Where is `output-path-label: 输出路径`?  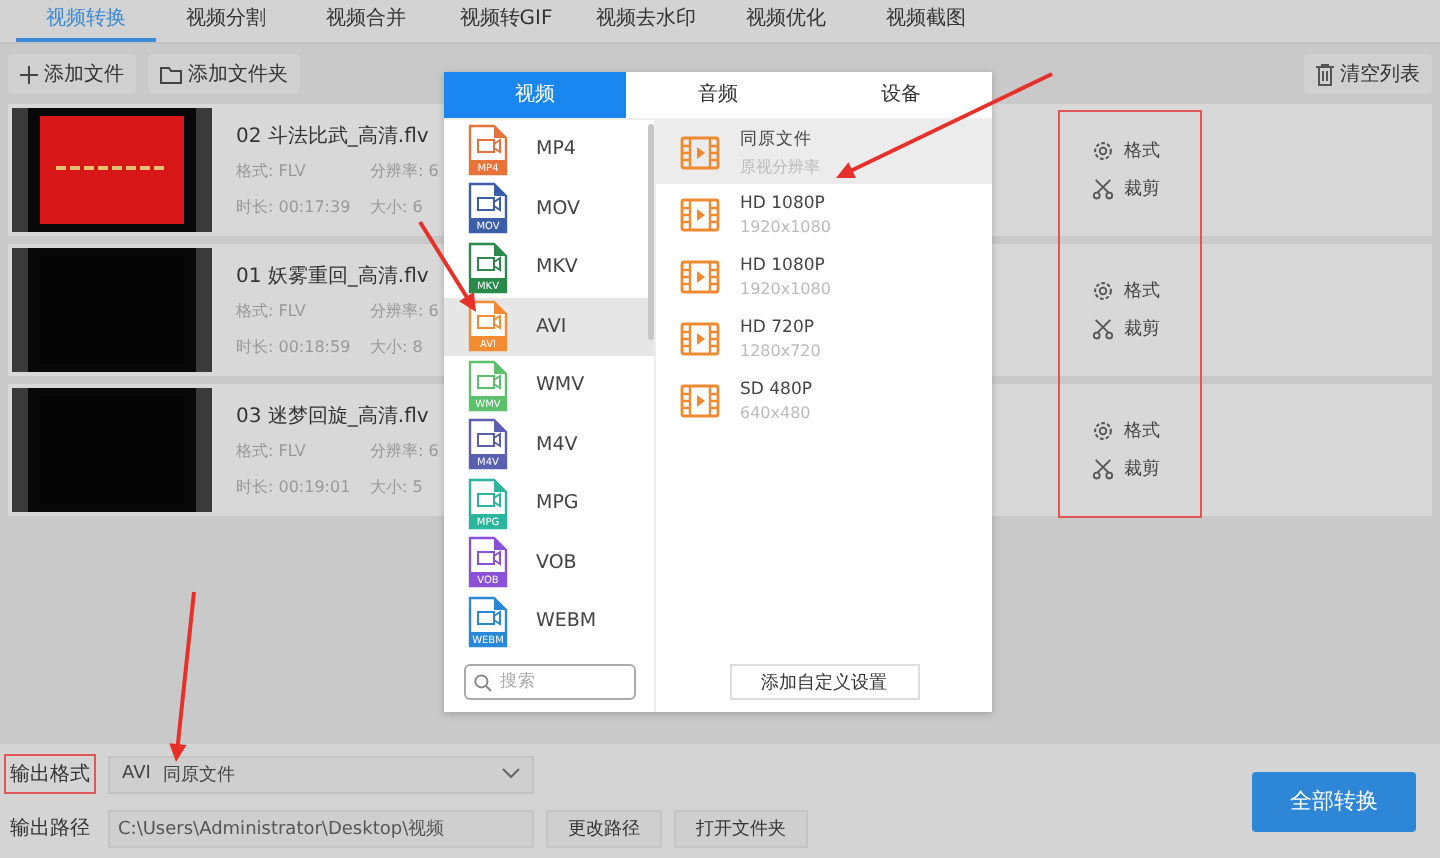
output-path-label: 输出路径 is located at coordinates (50, 829).